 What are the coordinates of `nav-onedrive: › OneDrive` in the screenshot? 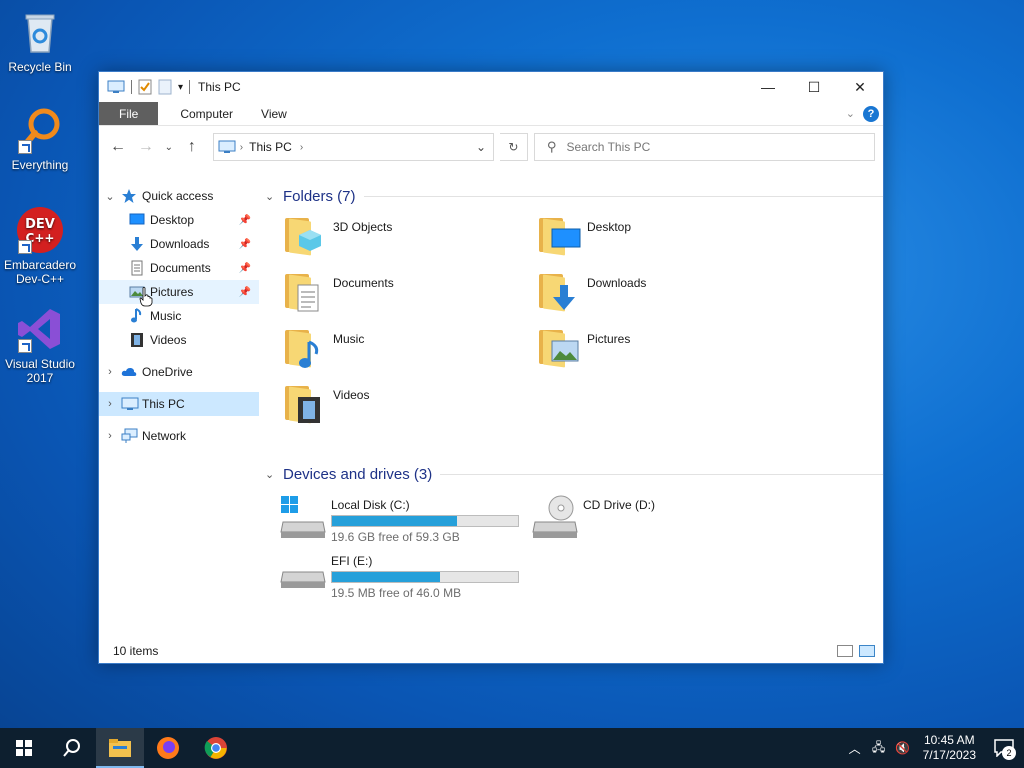 It's located at (179, 372).